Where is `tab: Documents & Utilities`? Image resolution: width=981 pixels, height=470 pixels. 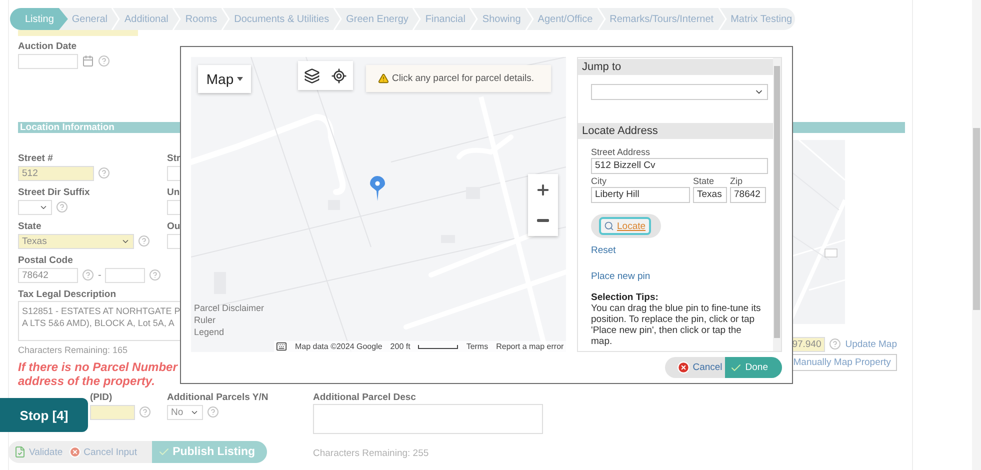 tab: Documents & Utilities is located at coordinates (282, 19).